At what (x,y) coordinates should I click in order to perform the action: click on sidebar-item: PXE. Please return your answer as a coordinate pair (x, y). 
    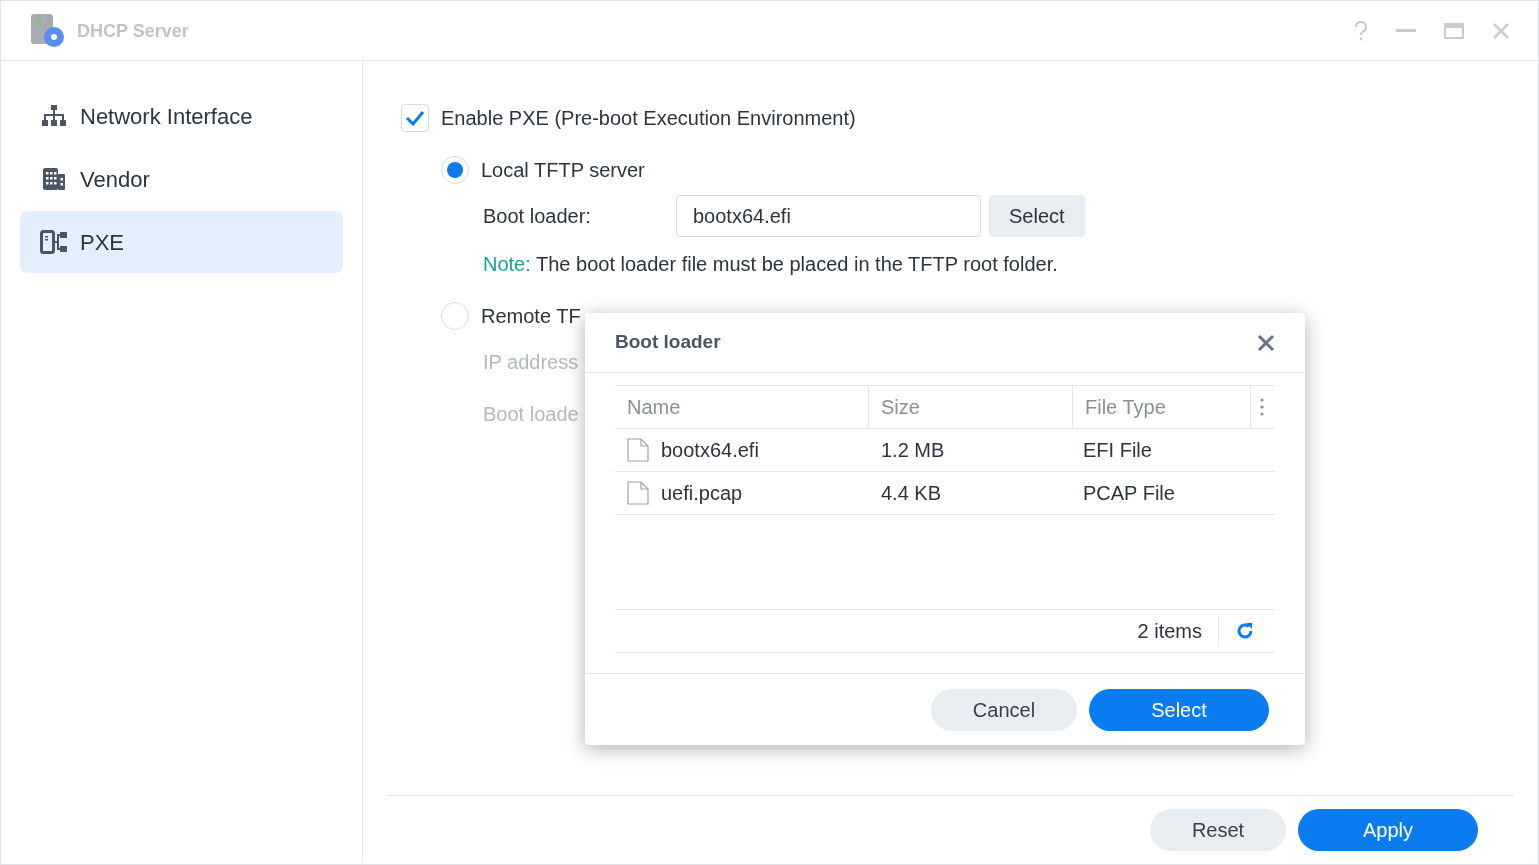
    Looking at the image, I should click on (181, 242).